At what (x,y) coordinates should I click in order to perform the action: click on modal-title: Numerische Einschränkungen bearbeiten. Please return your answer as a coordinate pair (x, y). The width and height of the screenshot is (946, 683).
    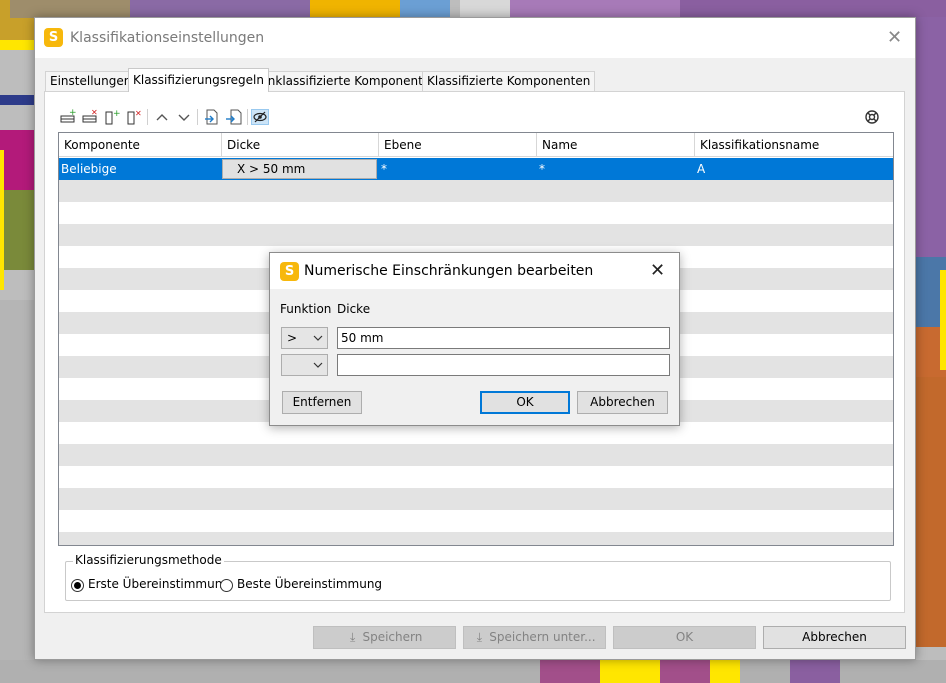
    Looking at the image, I should click on (449, 271).